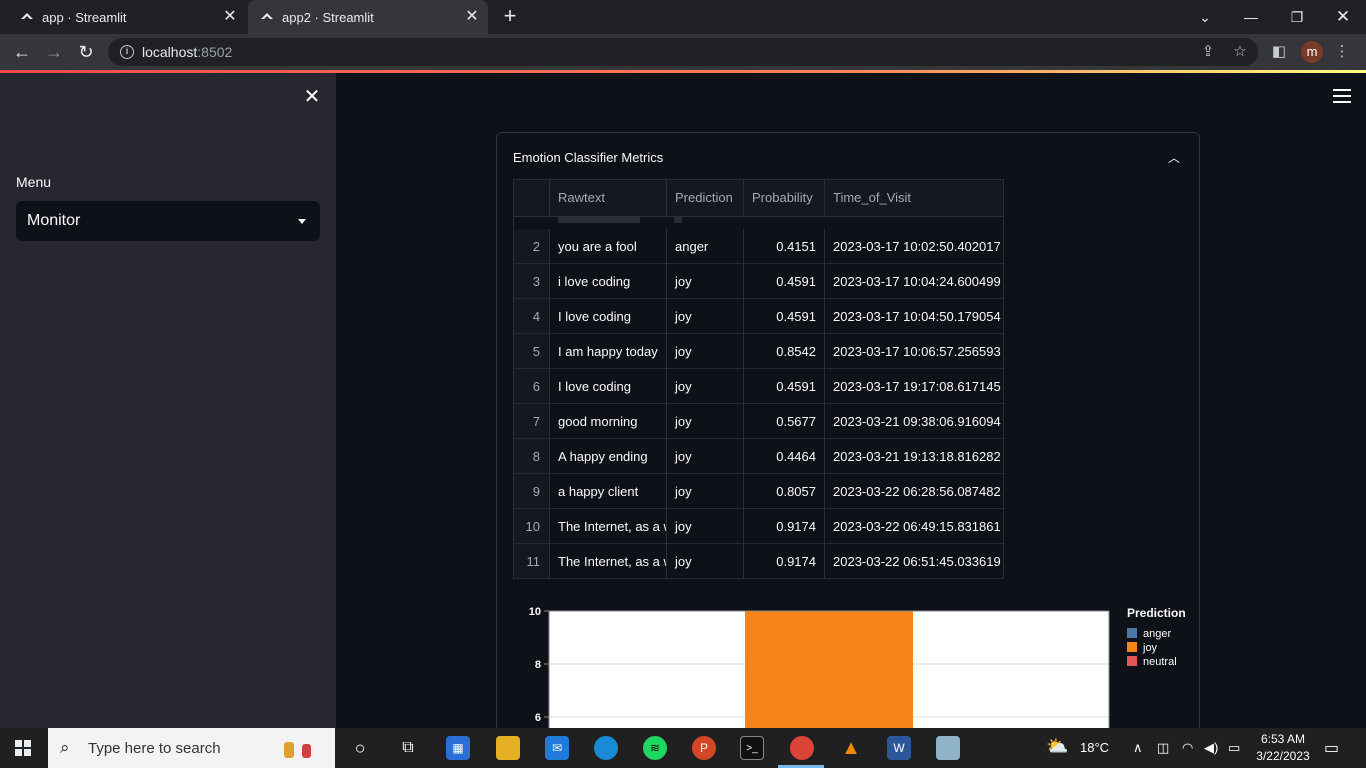 The height and width of the screenshot is (768, 1366). What do you see at coordinates (1283, 748) in the screenshot?
I see `clock: 6:53 AM 3/22/2023` at bounding box center [1283, 748].